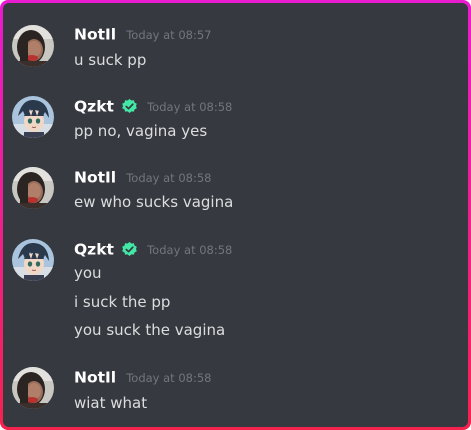 This screenshot has width=471, height=430. I want to click on message-text: you suck the vagina, so click(150, 330).